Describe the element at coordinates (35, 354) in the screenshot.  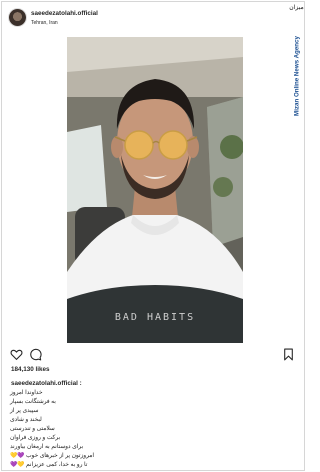
I see `comment-icon` at that location.